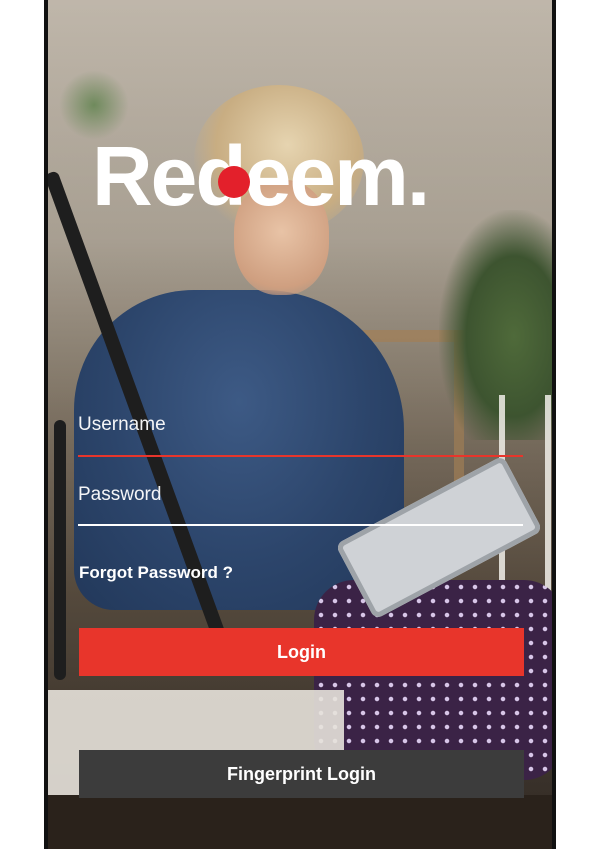 The height and width of the screenshot is (849, 600). What do you see at coordinates (301, 652) in the screenshot?
I see `login-button: Login` at bounding box center [301, 652].